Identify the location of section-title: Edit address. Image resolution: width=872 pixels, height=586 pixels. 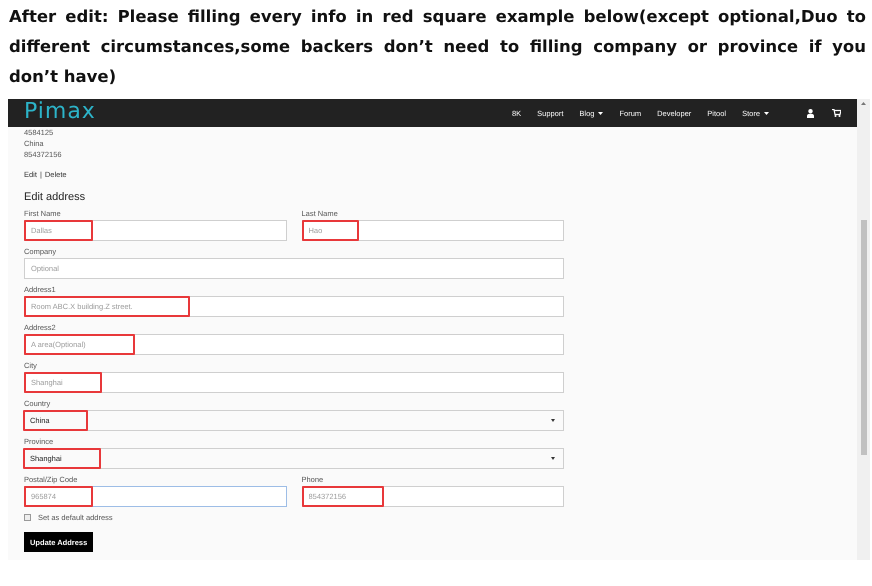
(55, 197).